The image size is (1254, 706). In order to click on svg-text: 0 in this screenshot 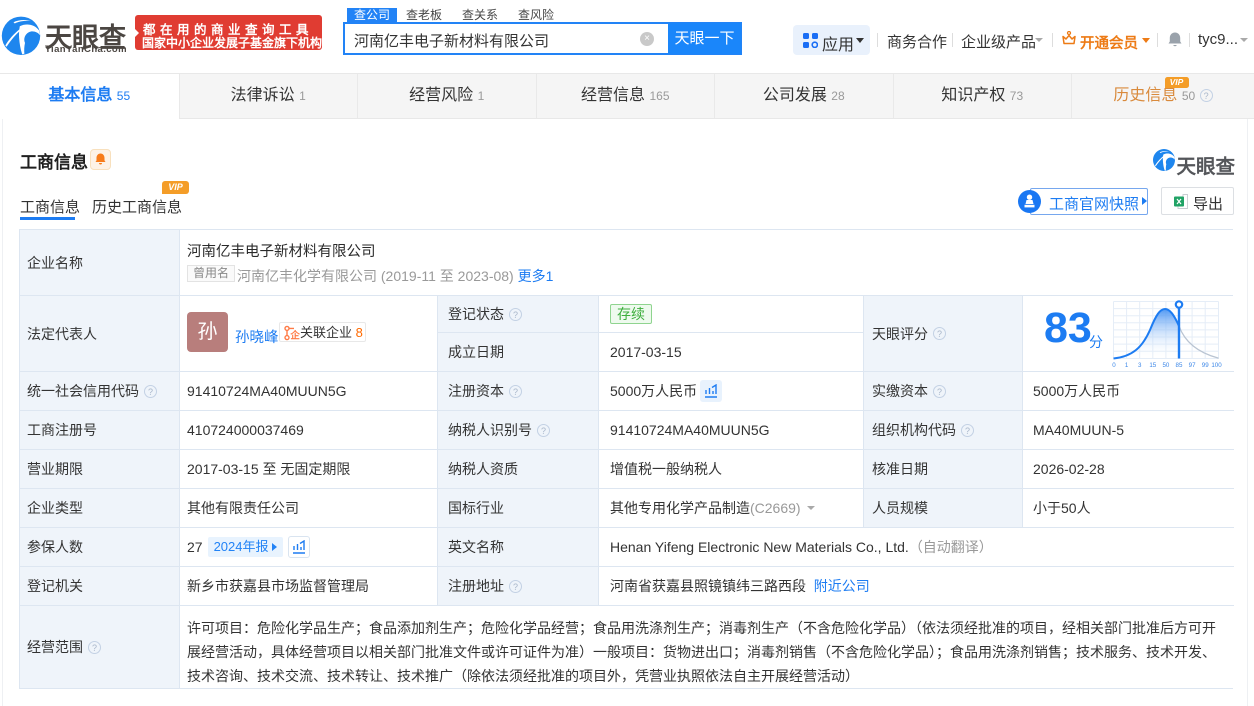, I will do `click(1114, 365)`.